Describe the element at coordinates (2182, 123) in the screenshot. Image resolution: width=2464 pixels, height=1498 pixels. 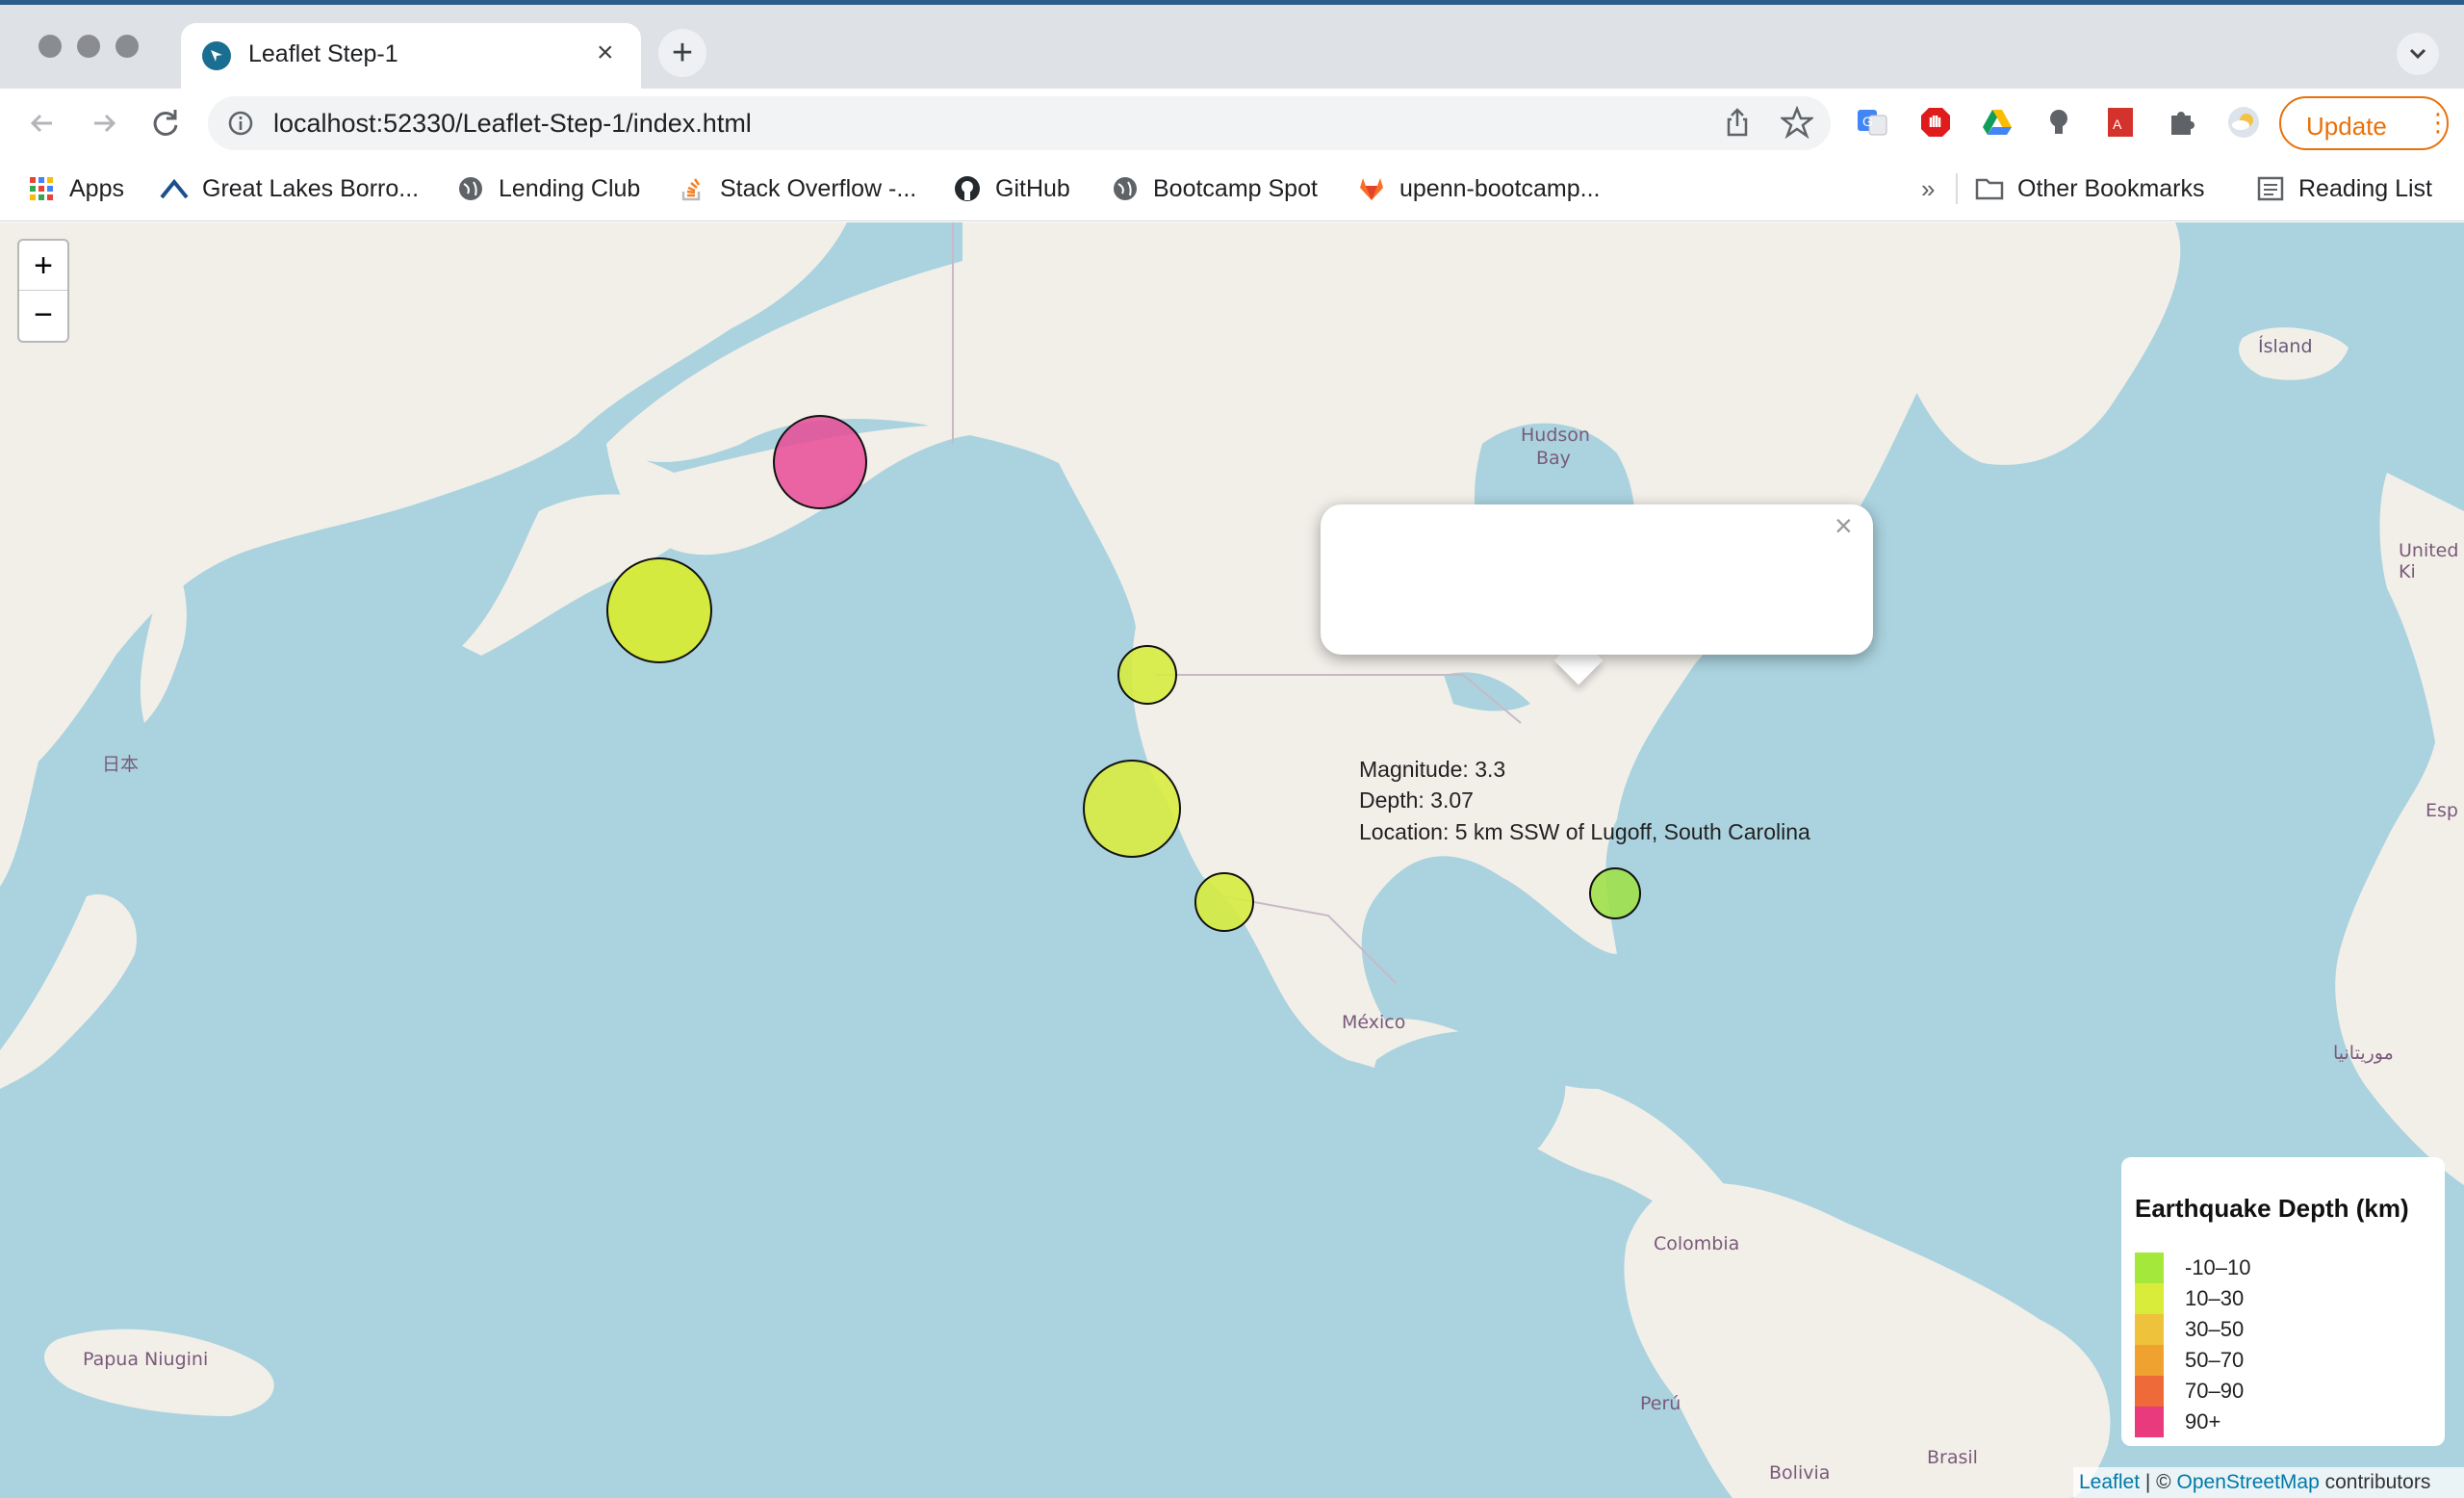
I see `extensions-puzzle-icon` at that location.